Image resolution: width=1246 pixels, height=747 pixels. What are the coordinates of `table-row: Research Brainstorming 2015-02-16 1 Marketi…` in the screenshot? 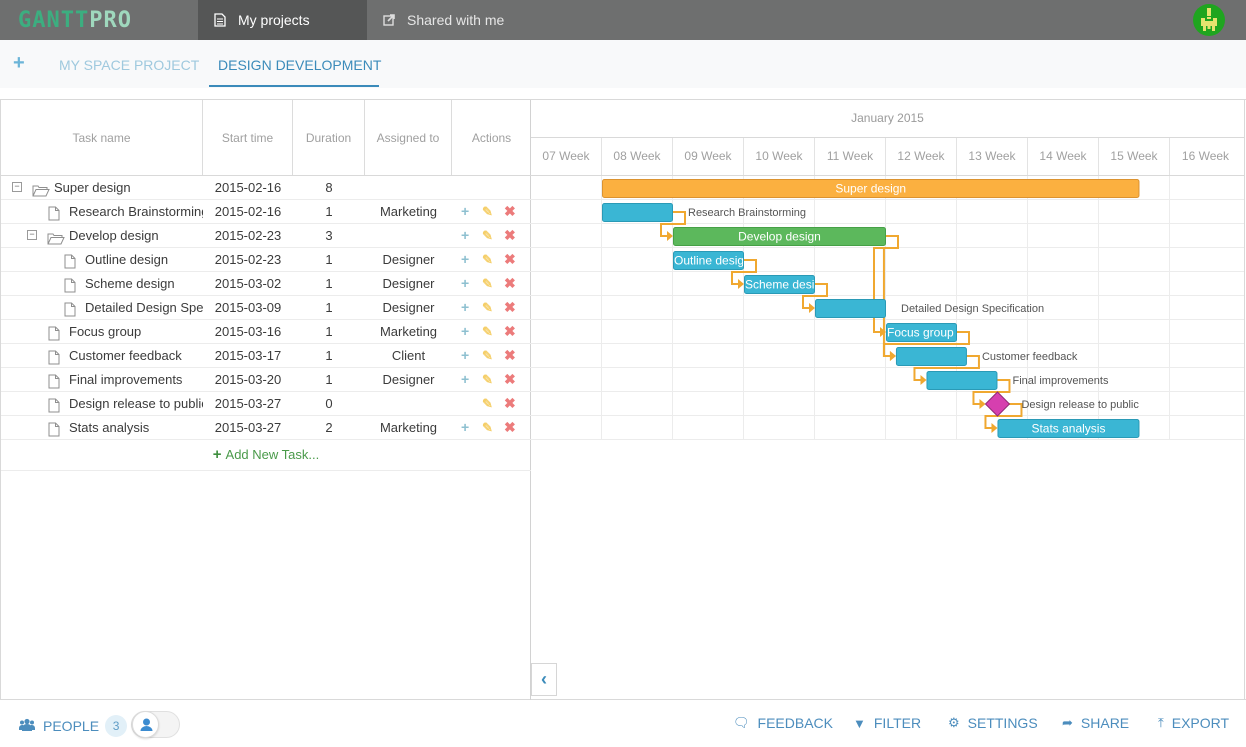 It's located at (266, 212).